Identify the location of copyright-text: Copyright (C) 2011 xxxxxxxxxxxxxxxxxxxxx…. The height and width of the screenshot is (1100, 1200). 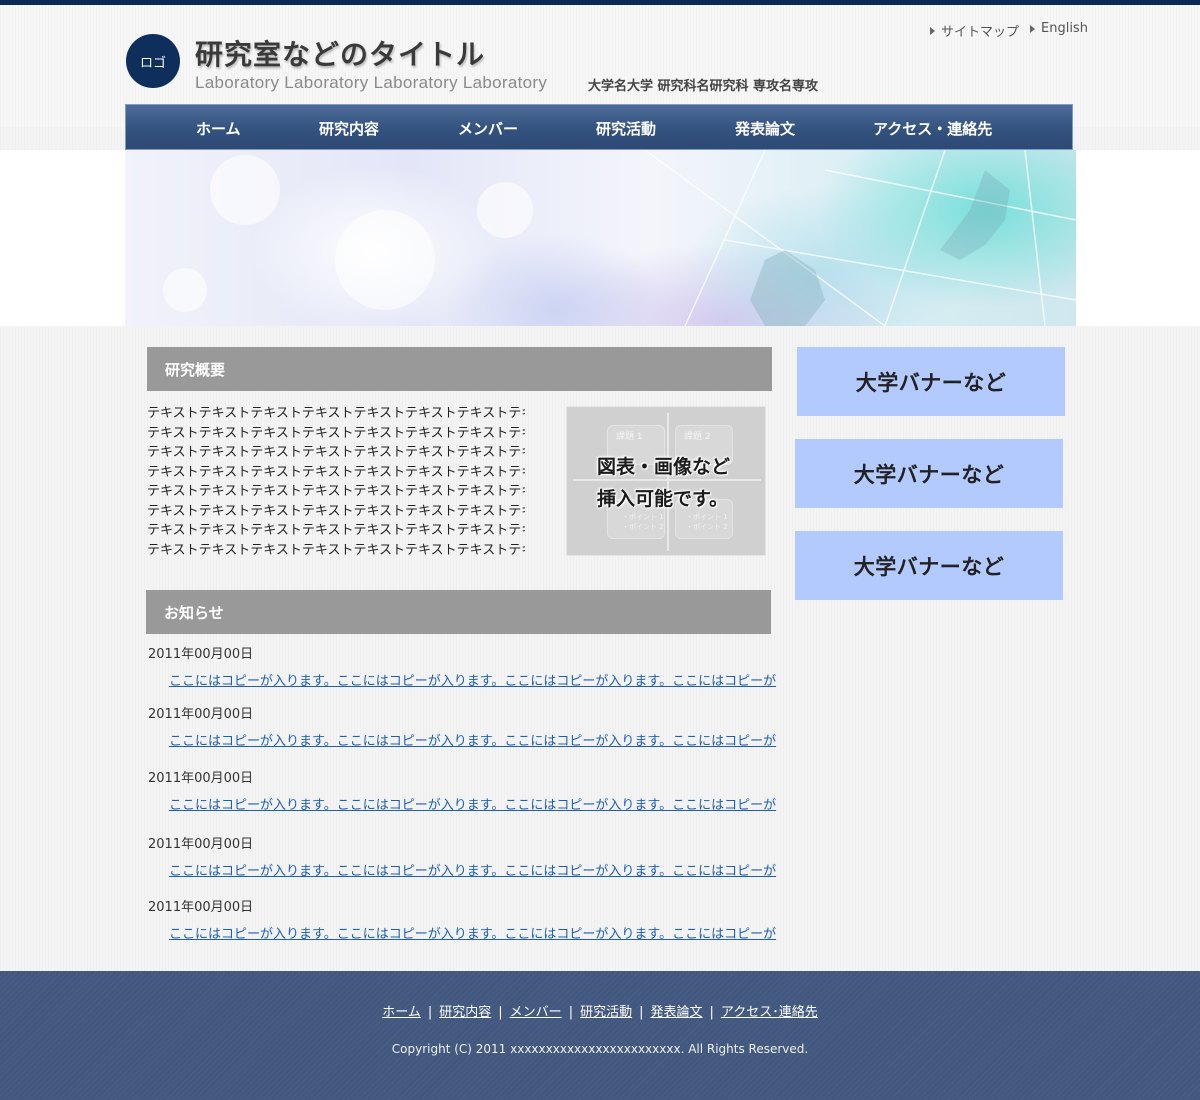
(600, 1049).